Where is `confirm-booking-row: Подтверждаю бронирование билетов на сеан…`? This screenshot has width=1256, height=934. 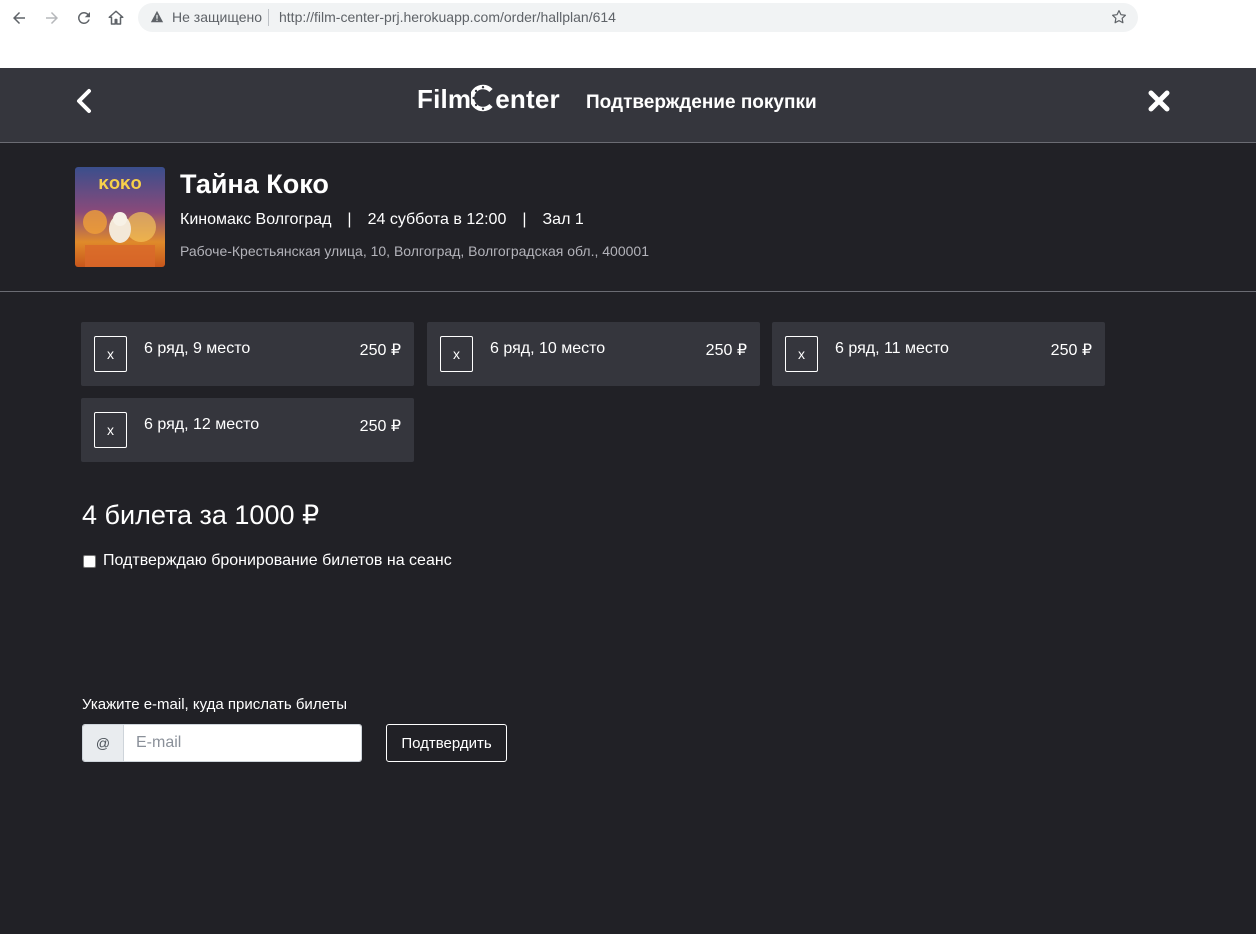
confirm-booking-row: Подтверждаю бронирование билетов на сеан… is located at coordinates (267, 561).